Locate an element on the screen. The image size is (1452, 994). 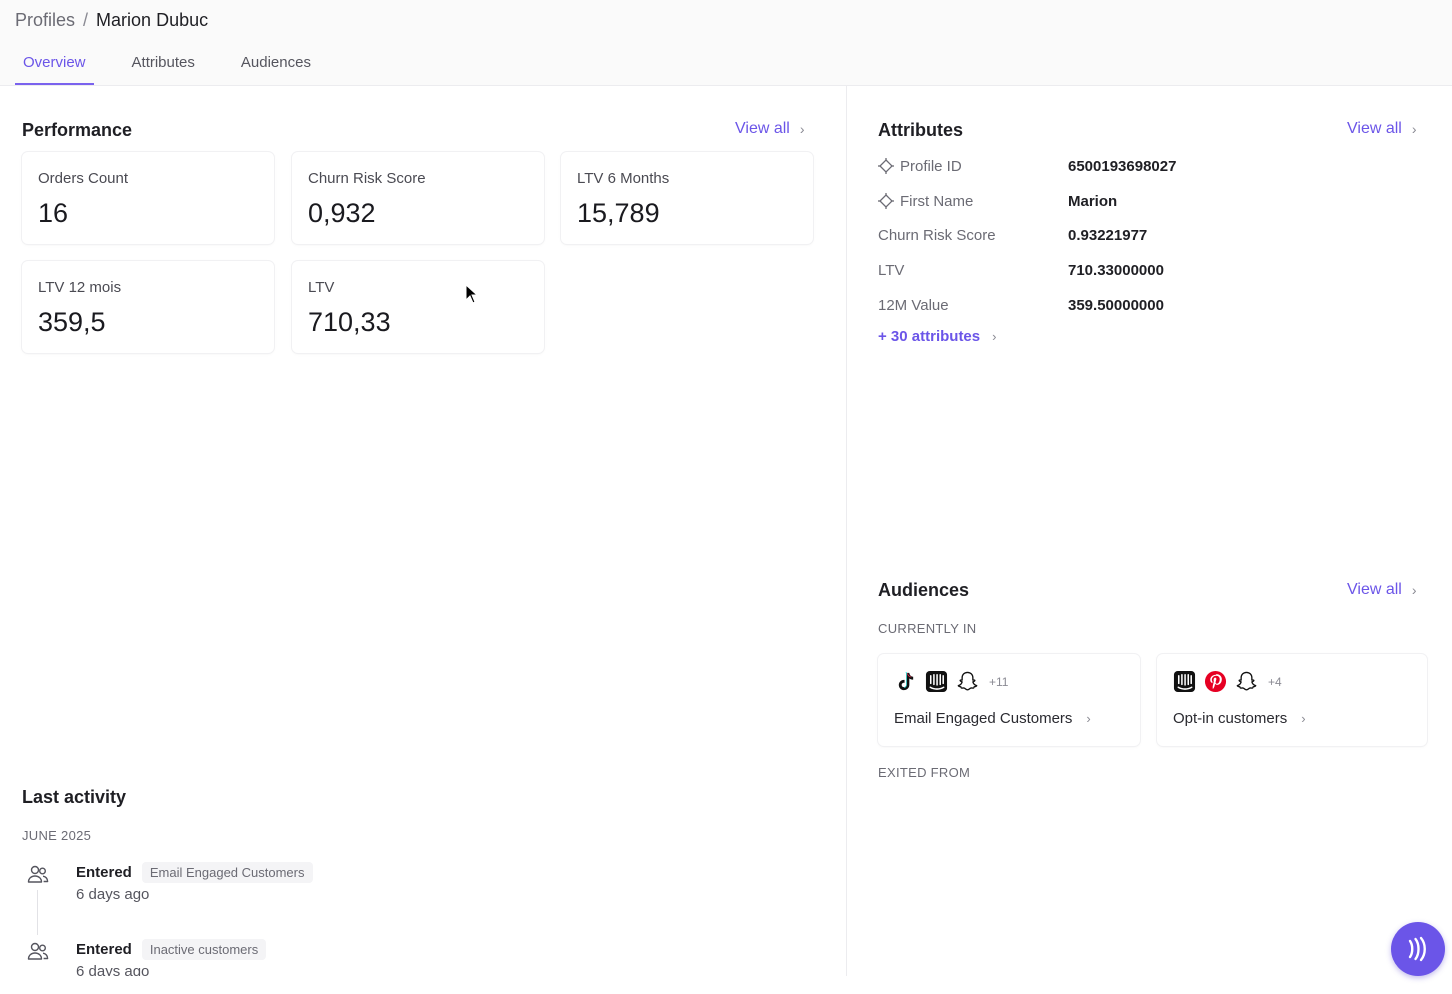
attribute-value: 6500193698027 is located at coordinates (1122, 166).